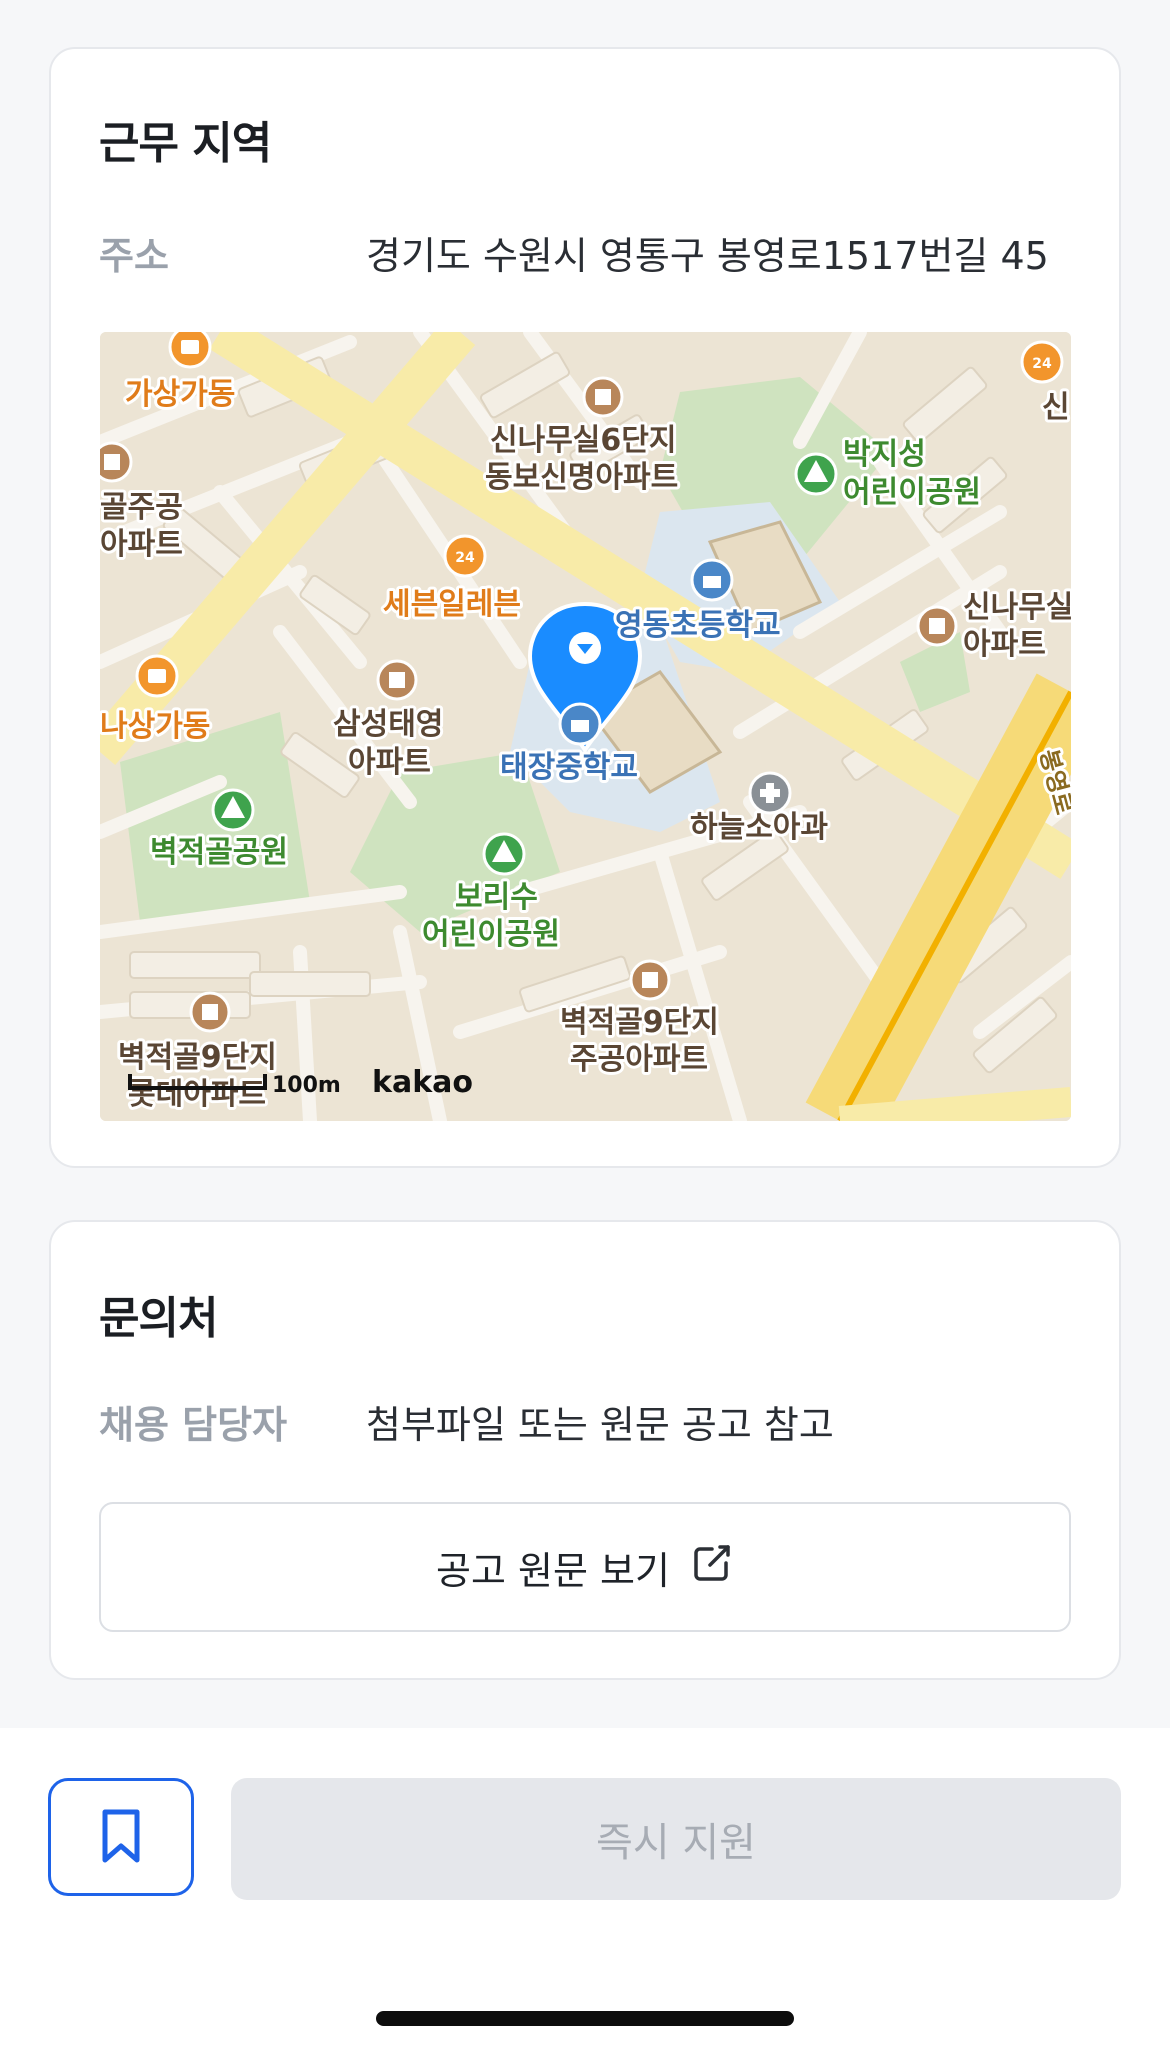 The width and height of the screenshot is (1170, 2051). What do you see at coordinates (676, 1843) in the screenshot?
I see `apply-now-label: 즉시 지원` at bounding box center [676, 1843].